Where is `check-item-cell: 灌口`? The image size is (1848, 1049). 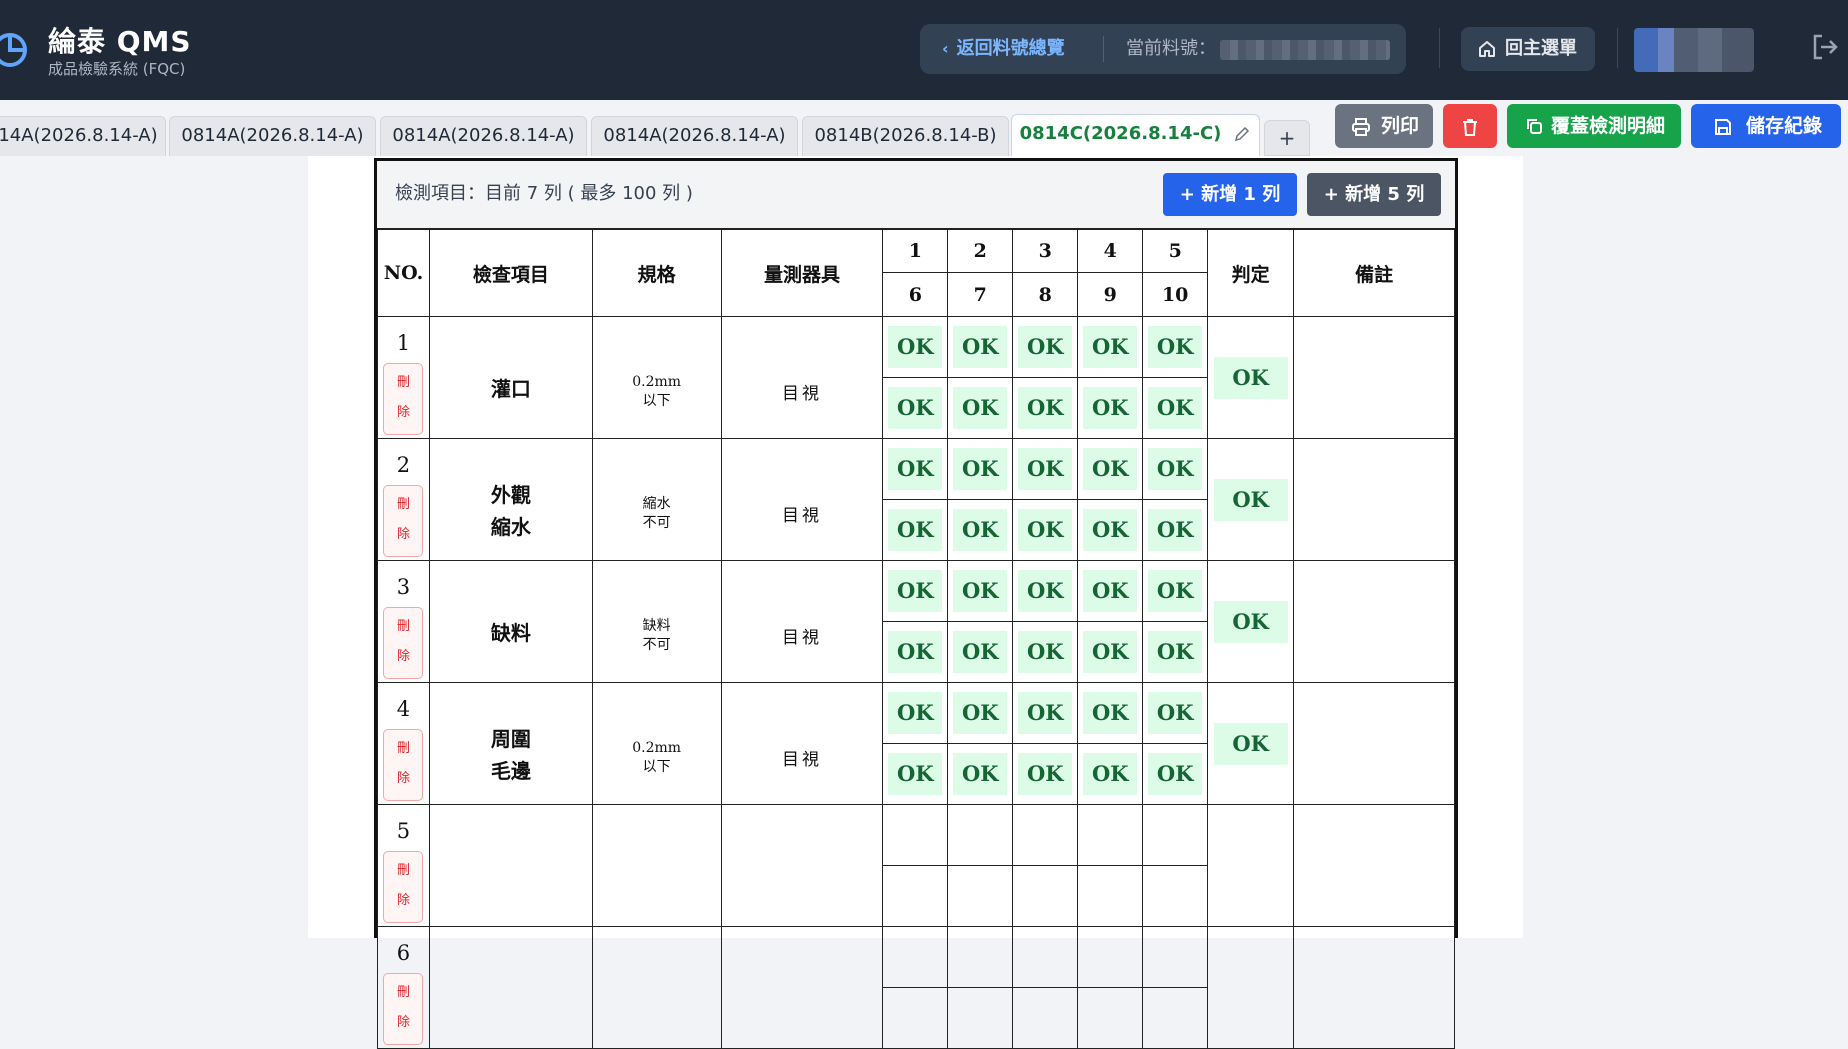 check-item-cell: 灌口 is located at coordinates (510, 377).